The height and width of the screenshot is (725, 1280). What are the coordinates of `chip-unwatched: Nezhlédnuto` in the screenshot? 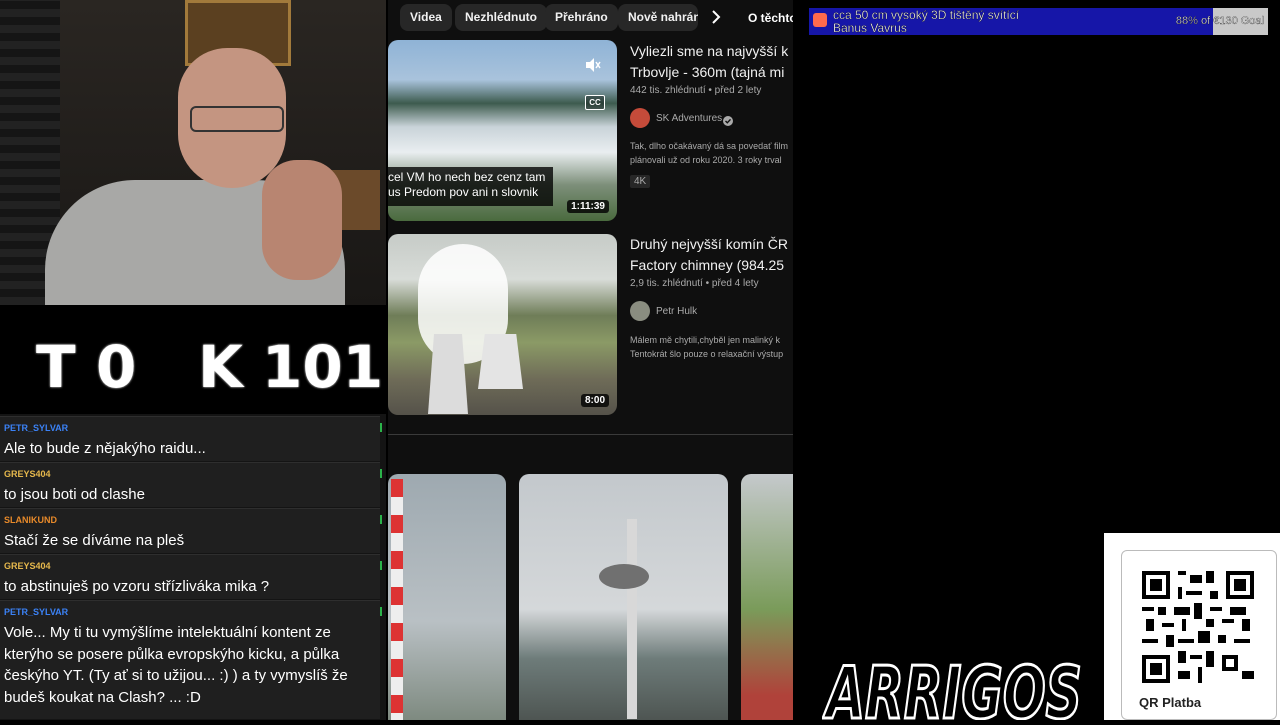 It's located at (501, 17).